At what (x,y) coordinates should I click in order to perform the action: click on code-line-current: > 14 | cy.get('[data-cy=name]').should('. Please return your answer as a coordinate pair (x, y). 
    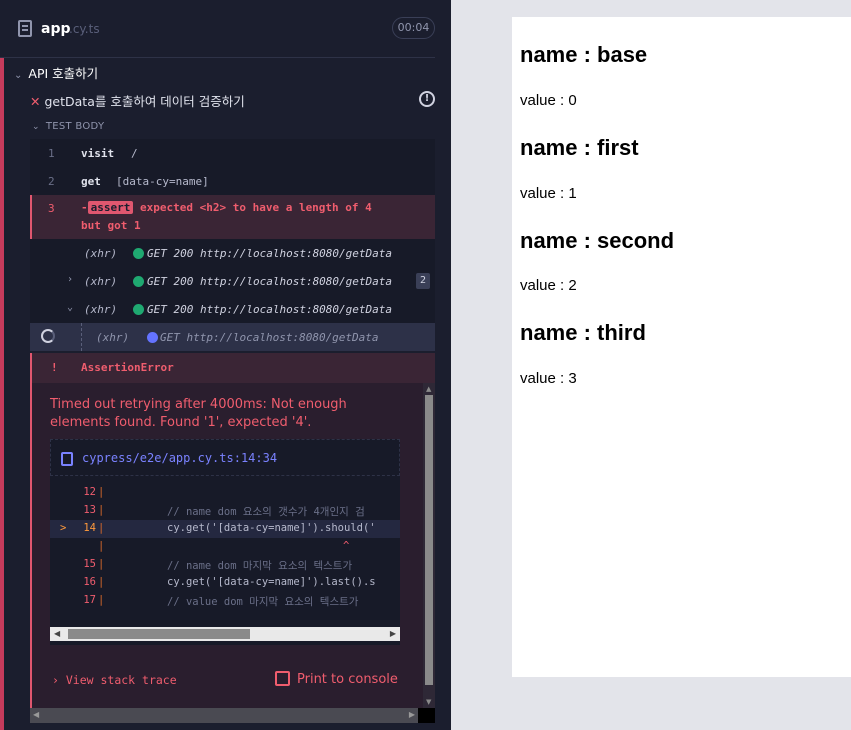
    Looking at the image, I should click on (225, 529).